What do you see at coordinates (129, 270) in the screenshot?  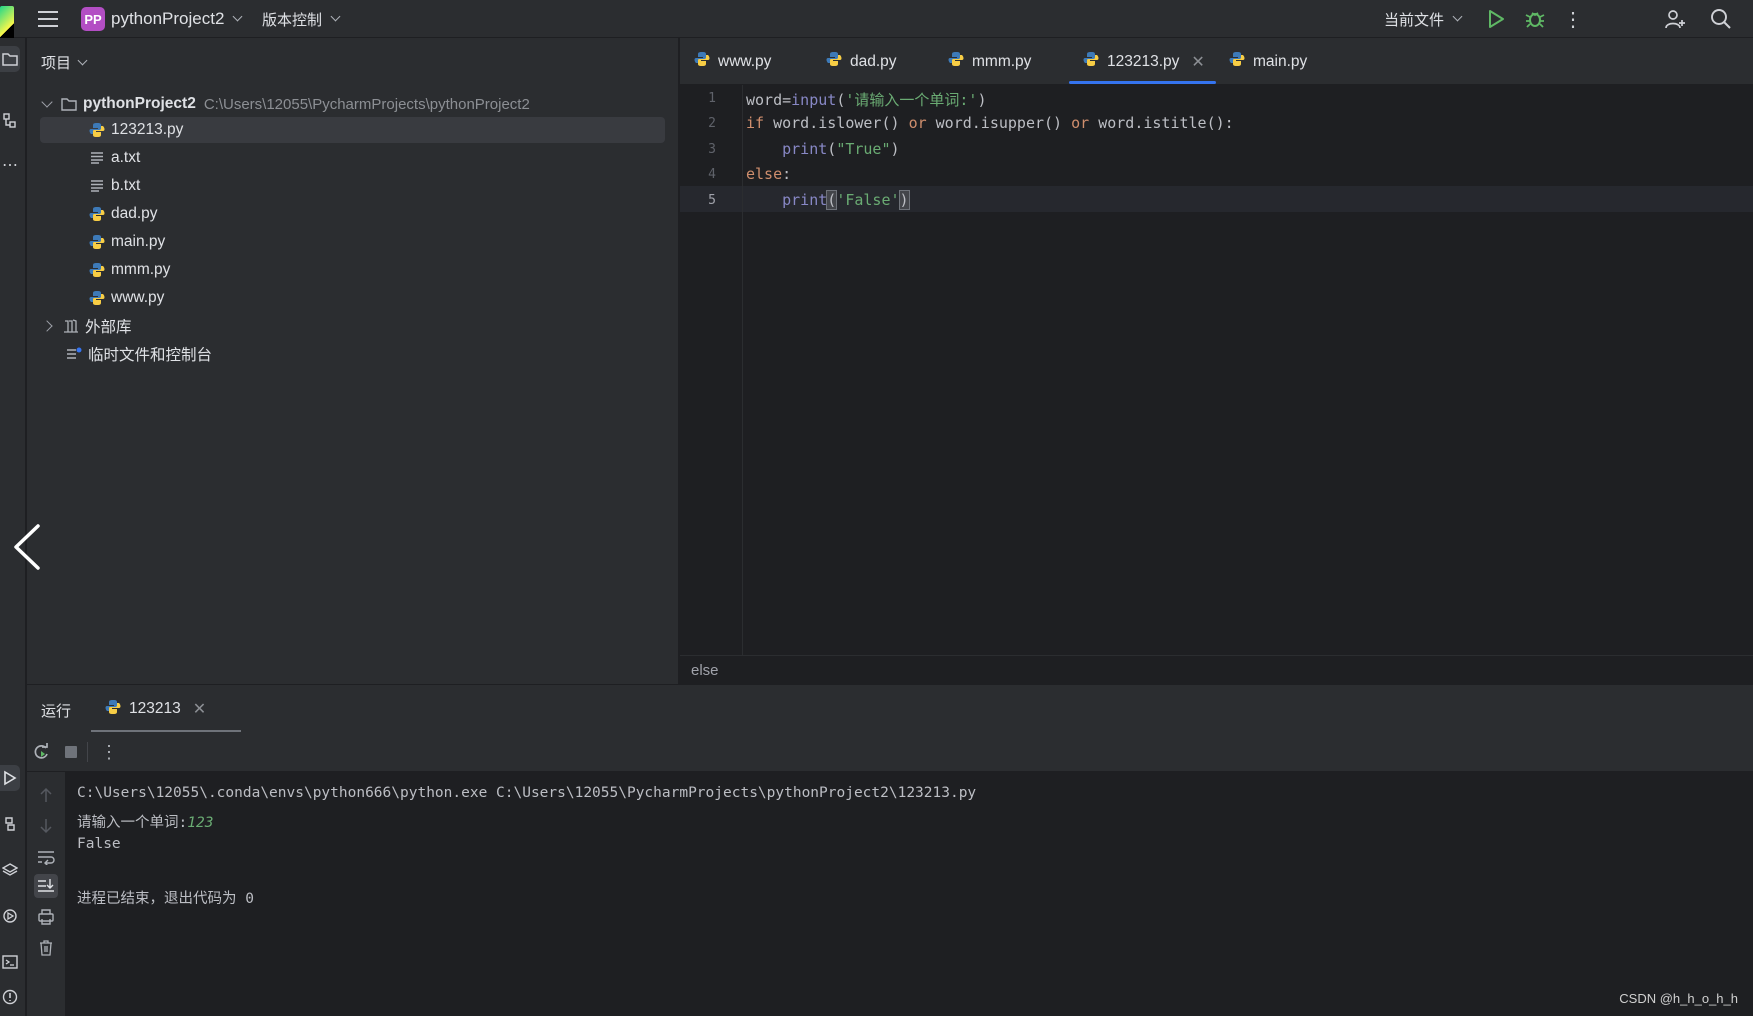 I see `tree-file-item: mmm.py` at bounding box center [129, 270].